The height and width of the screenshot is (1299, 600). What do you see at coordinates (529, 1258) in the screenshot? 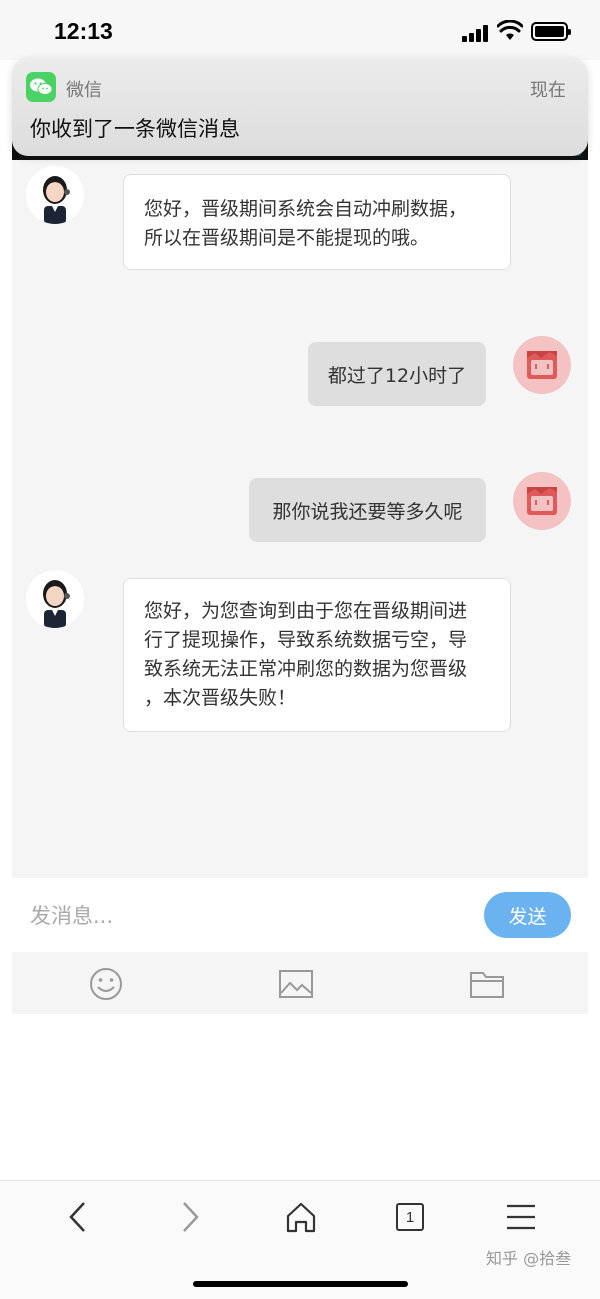
I see `watermark: 知乎 @拾叁` at bounding box center [529, 1258].